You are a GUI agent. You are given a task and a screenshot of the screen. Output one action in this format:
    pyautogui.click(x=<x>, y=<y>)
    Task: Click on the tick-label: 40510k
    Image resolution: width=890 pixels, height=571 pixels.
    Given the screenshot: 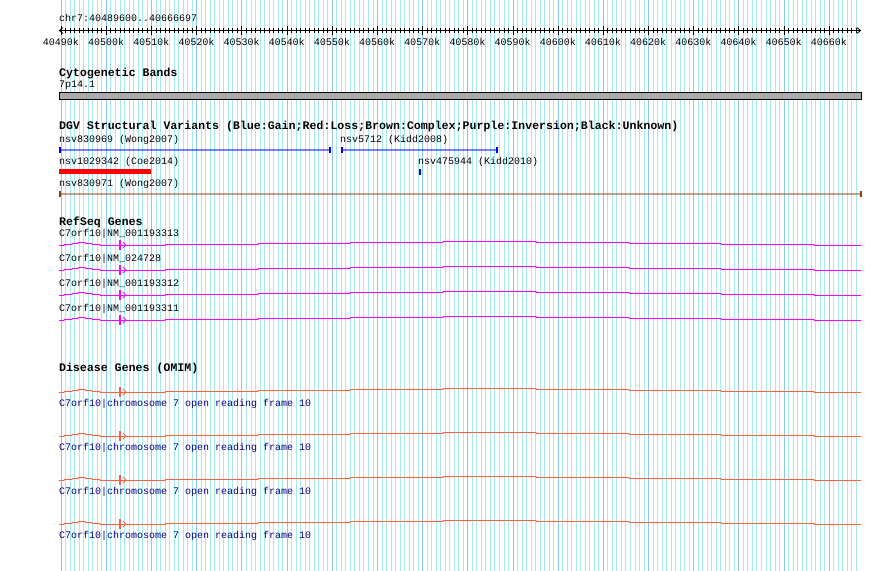 What is the action you would take?
    pyautogui.click(x=151, y=43)
    